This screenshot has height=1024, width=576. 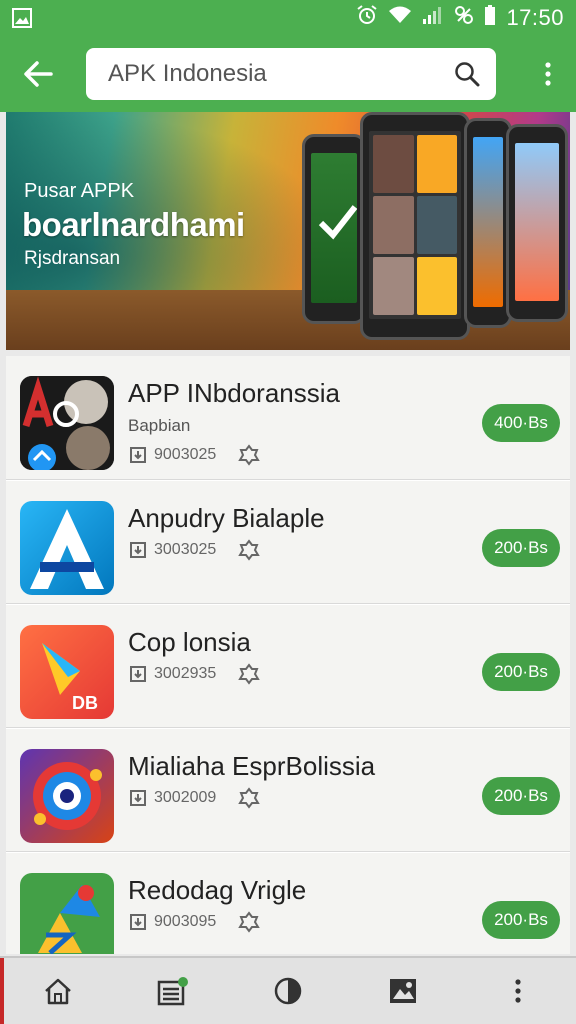 I want to click on app-name: Cop lonsia, so click(x=189, y=642).